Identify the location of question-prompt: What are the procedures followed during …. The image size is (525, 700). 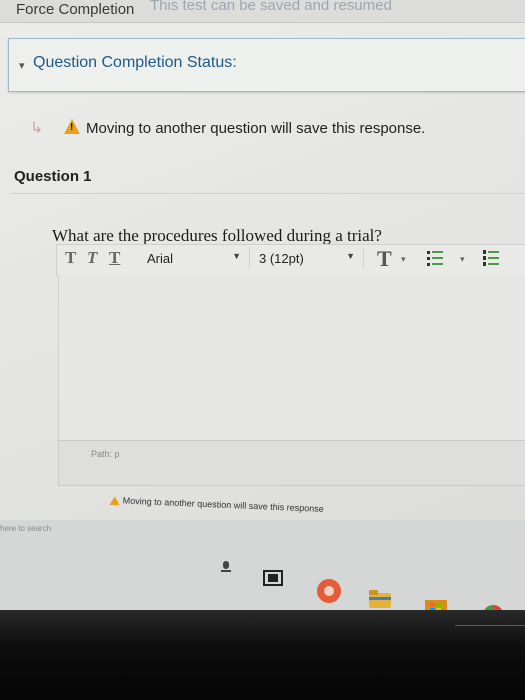
(217, 235).